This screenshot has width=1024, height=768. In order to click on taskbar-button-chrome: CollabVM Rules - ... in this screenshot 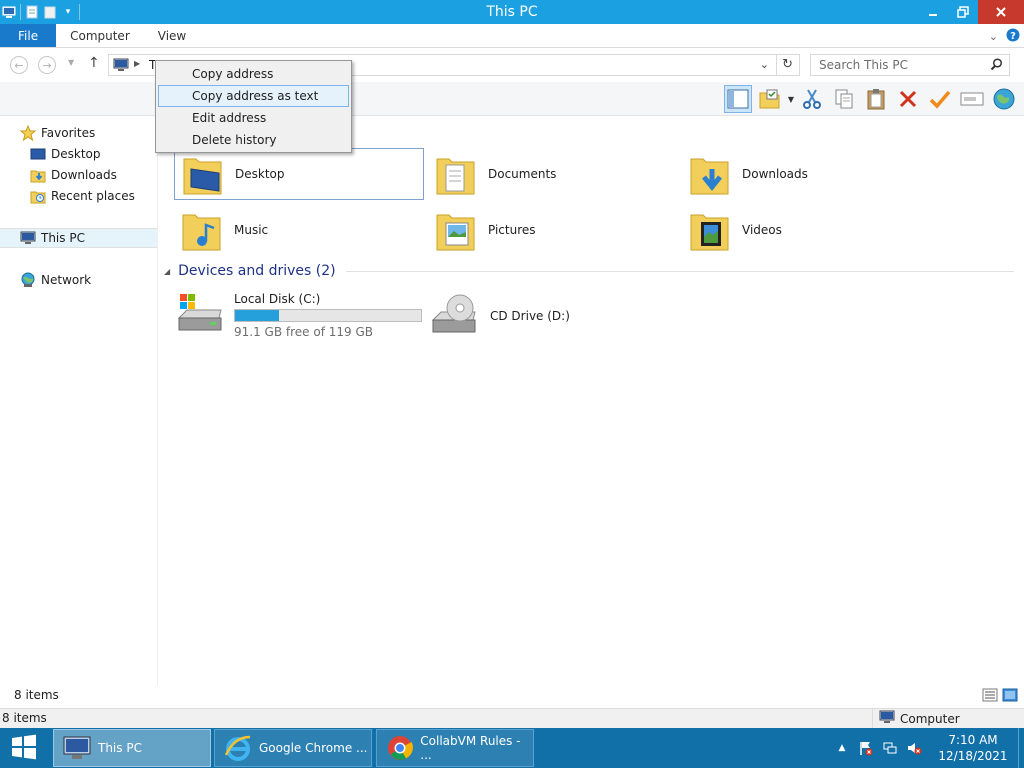, I will do `click(455, 748)`.